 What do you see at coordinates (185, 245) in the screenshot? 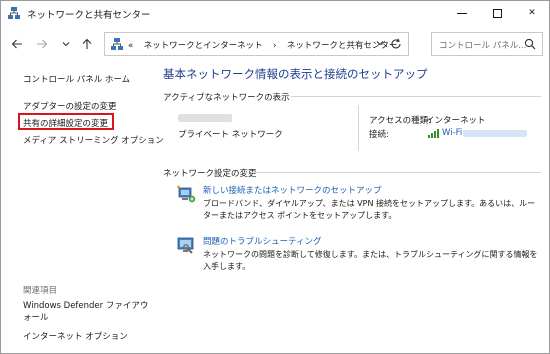
I see `troubleshoot-icon` at bounding box center [185, 245].